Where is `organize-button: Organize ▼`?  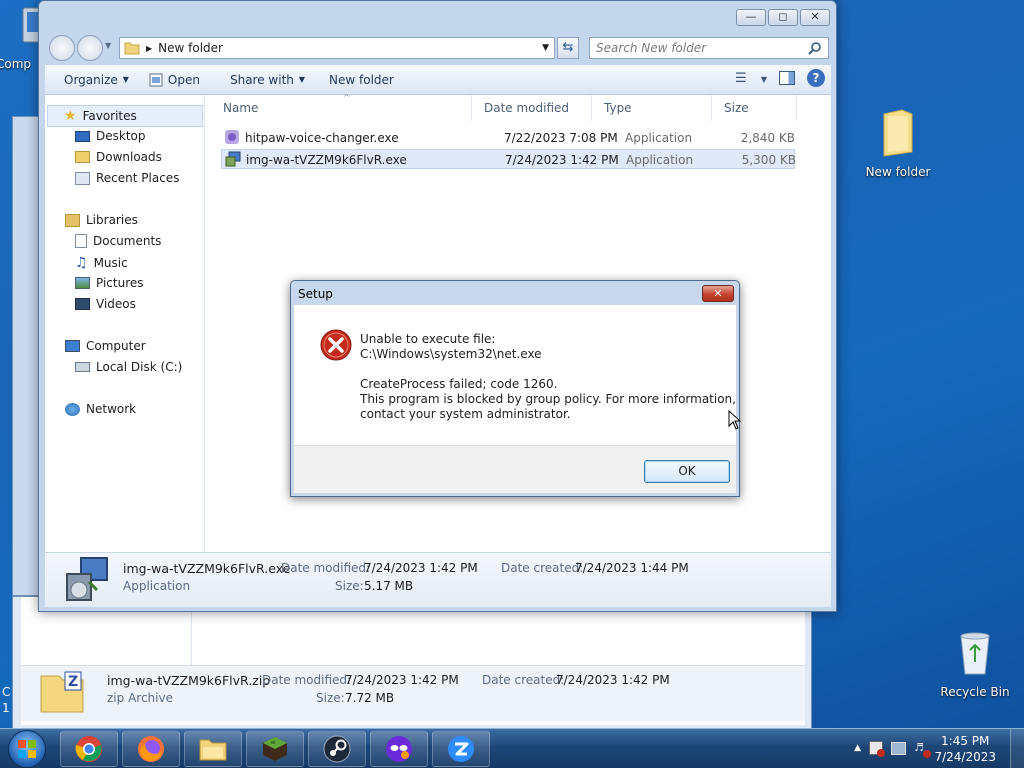
organize-button: Organize ▼ is located at coordinates (92, 79).